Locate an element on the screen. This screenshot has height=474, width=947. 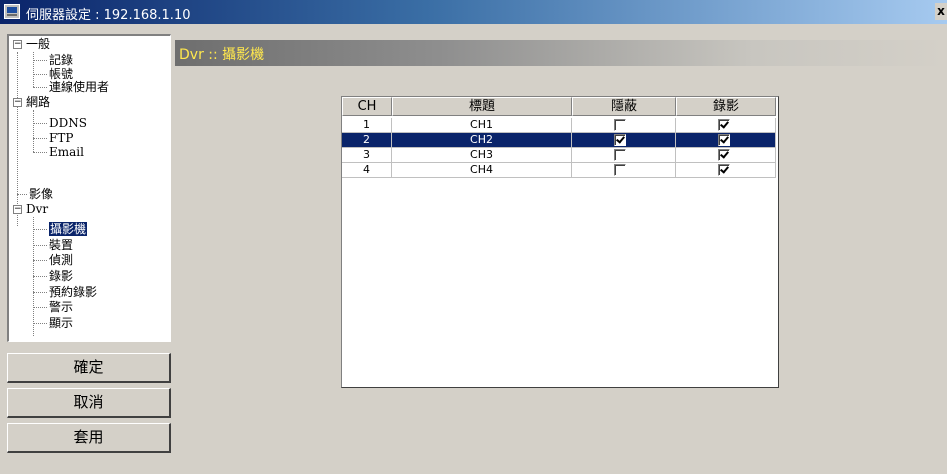
table-row: 1 CH1 is located at coordinates (559, 125).